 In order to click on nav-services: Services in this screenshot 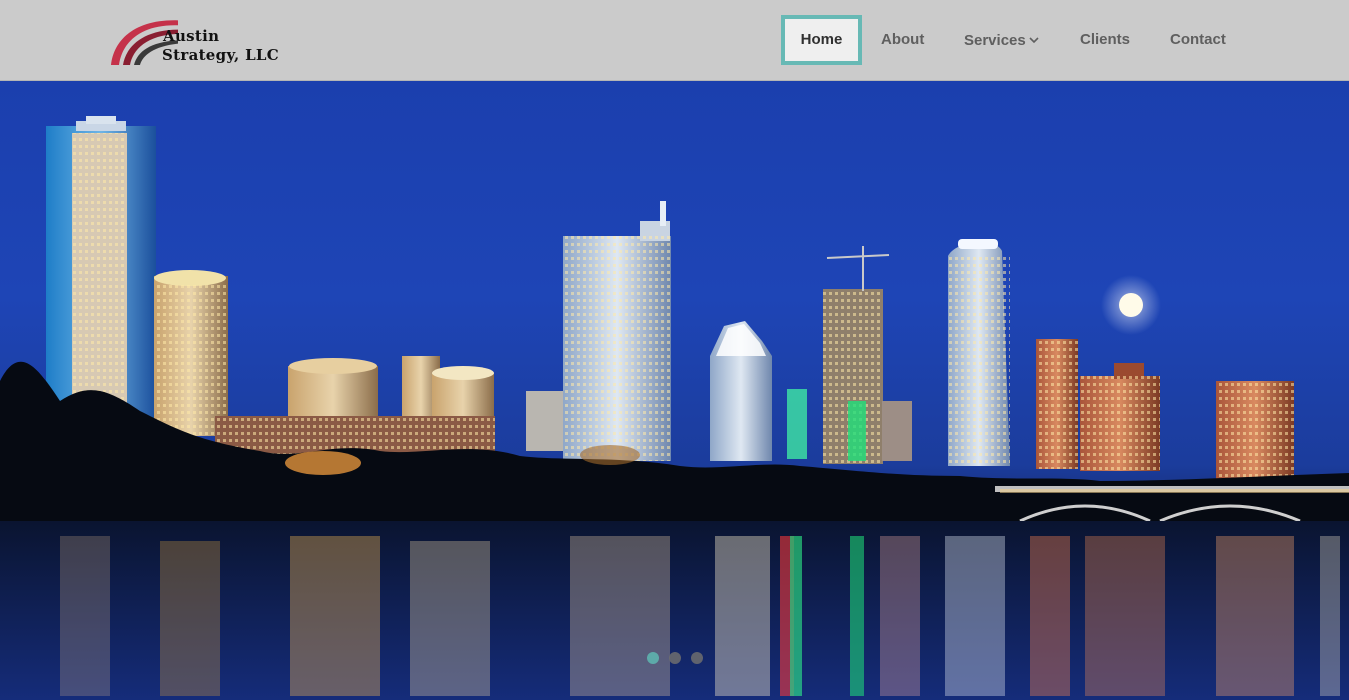, I will do `click(1001, 40)`.